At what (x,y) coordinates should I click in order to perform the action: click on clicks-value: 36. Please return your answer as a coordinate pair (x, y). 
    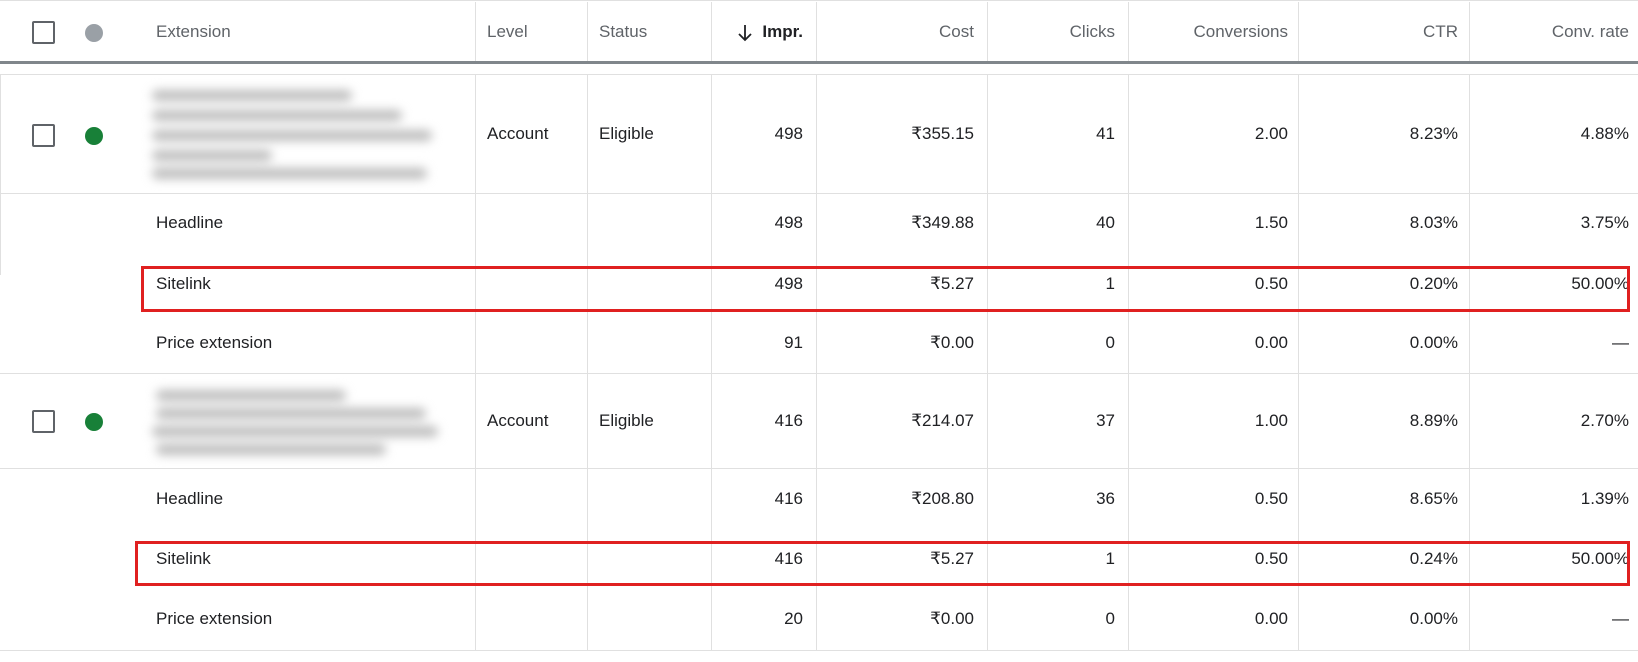
    Looking at the image, I should click on (1105, 498).